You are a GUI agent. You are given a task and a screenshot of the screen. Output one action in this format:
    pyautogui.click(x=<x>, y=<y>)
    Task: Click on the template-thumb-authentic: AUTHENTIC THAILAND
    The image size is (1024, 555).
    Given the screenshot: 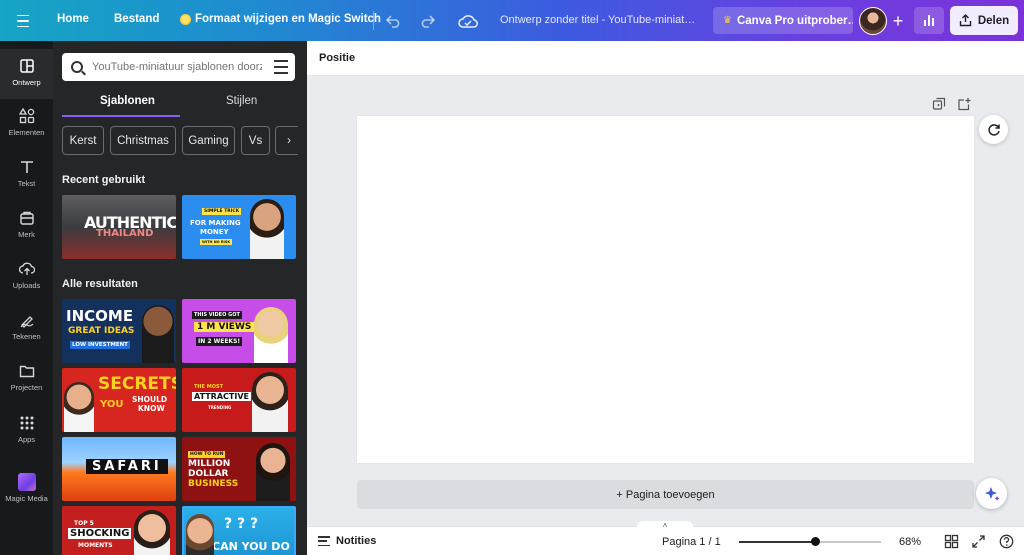 What is the action you would take?
    pyautogui.click(x=119, y=227)
    